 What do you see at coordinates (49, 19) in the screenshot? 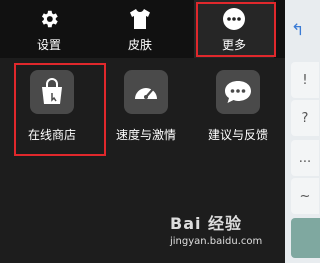
I see `gear-icon` at bounding box center [49, 19].